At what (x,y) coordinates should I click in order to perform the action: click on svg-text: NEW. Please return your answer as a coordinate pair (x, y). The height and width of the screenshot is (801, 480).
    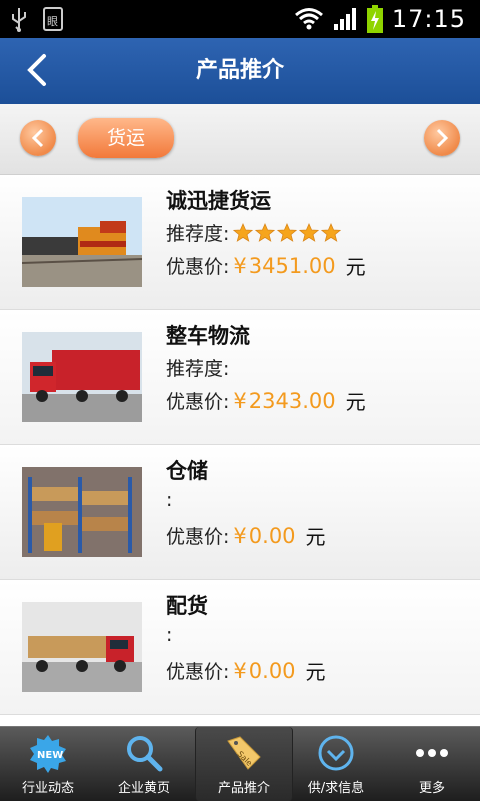
    Looking at the image, I should click on (50, 755).